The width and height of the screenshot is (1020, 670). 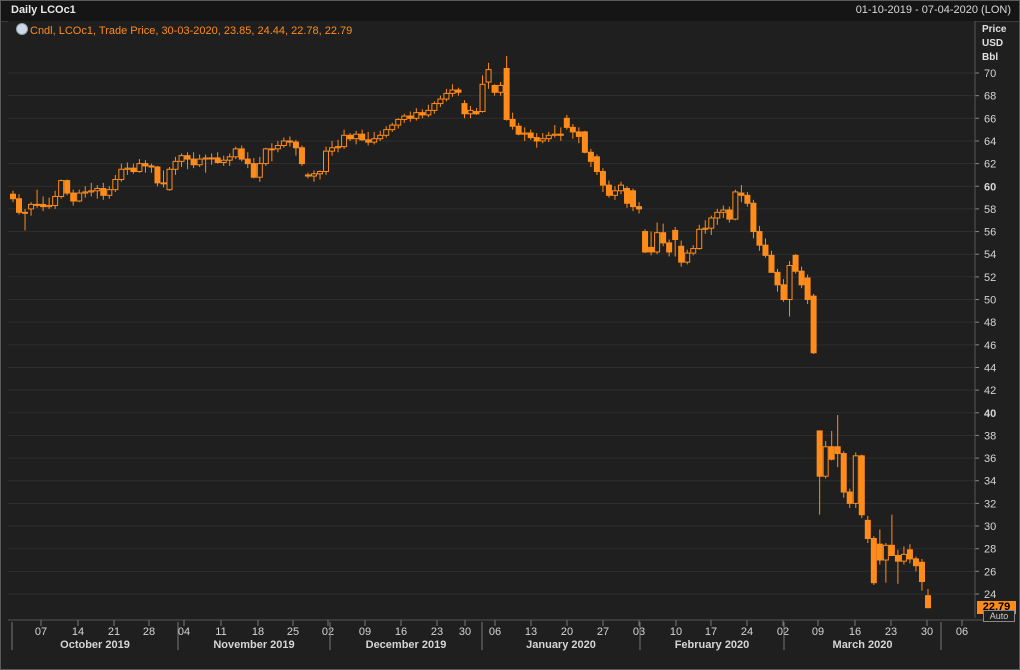 I want to click on y-tick-label: 62, so click(x=990, y=165).